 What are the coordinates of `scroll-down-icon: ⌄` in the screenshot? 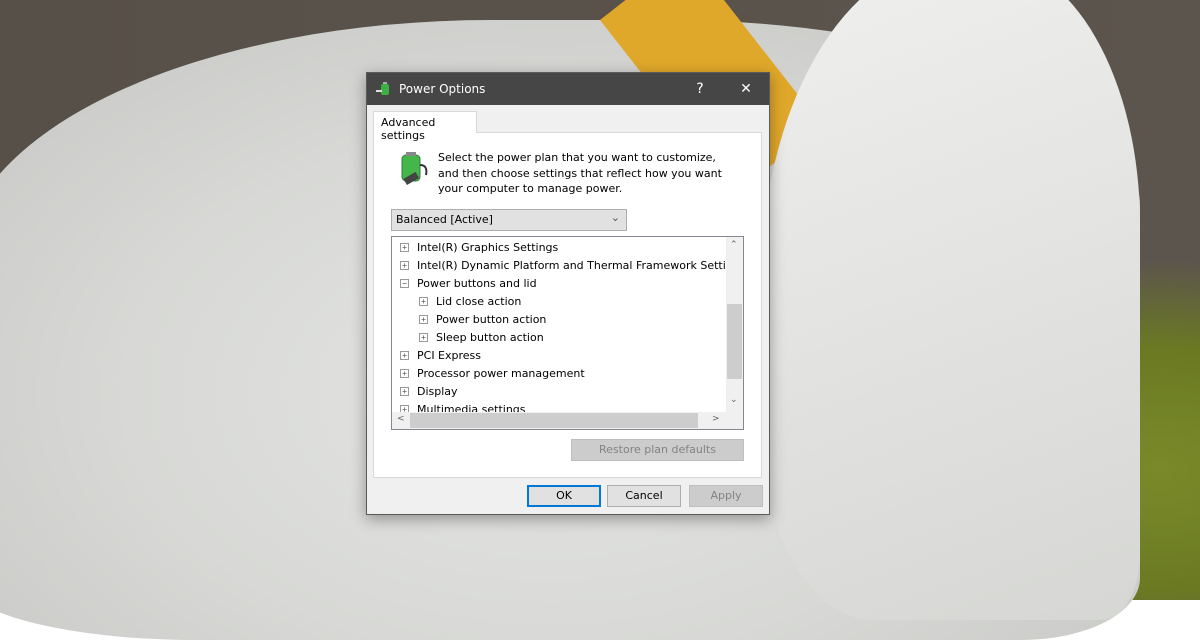 It's located at (734, 400).